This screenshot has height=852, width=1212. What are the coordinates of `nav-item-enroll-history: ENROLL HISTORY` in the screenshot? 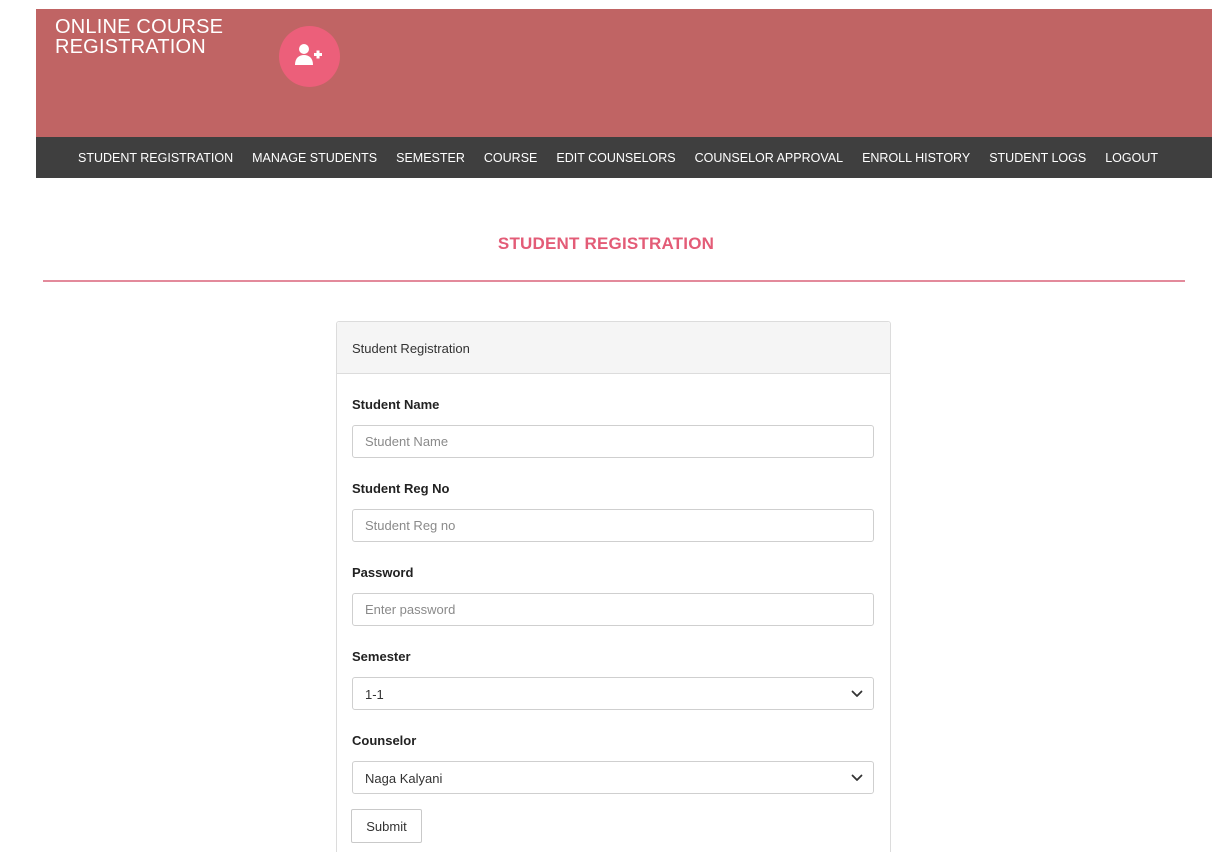 It's located at (916, 158).